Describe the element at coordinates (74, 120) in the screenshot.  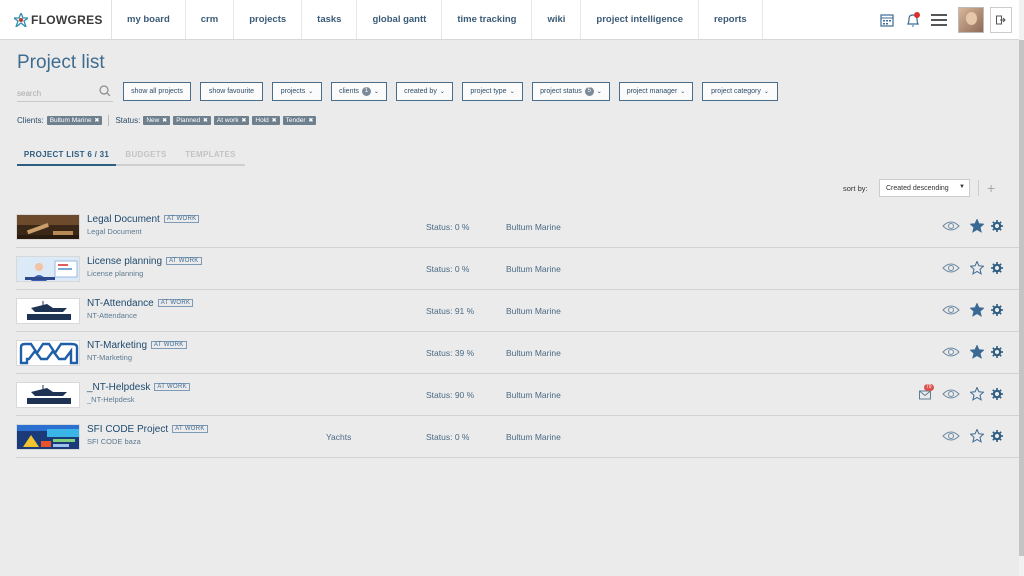
I see `client-chip: Bultum Marine ✖` at that location.